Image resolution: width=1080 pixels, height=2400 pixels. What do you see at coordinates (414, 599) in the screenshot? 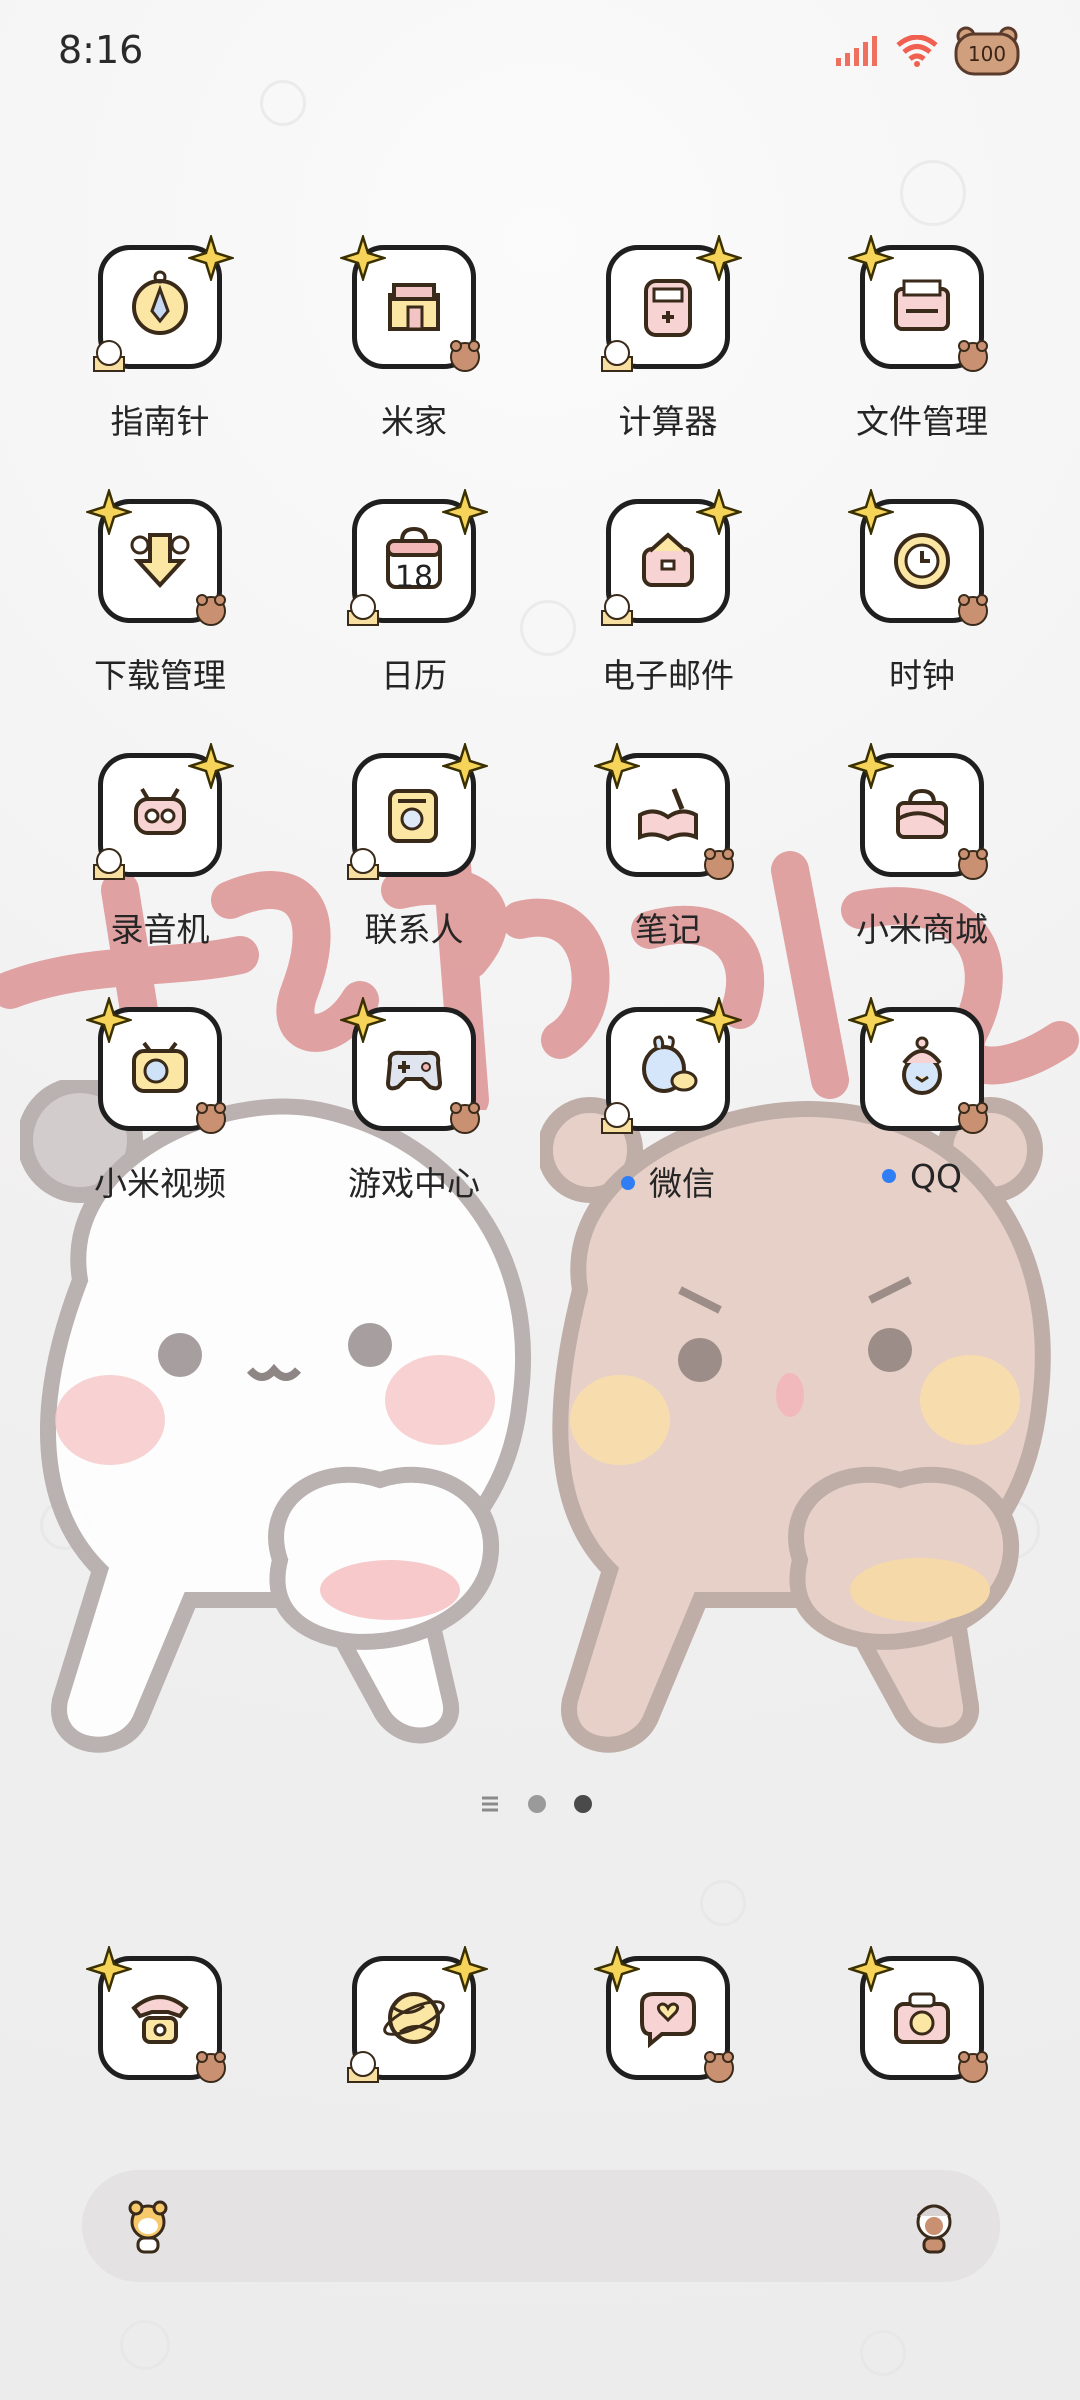
I see `app-calendar: 18 日历` at bounding box center [414, 599].